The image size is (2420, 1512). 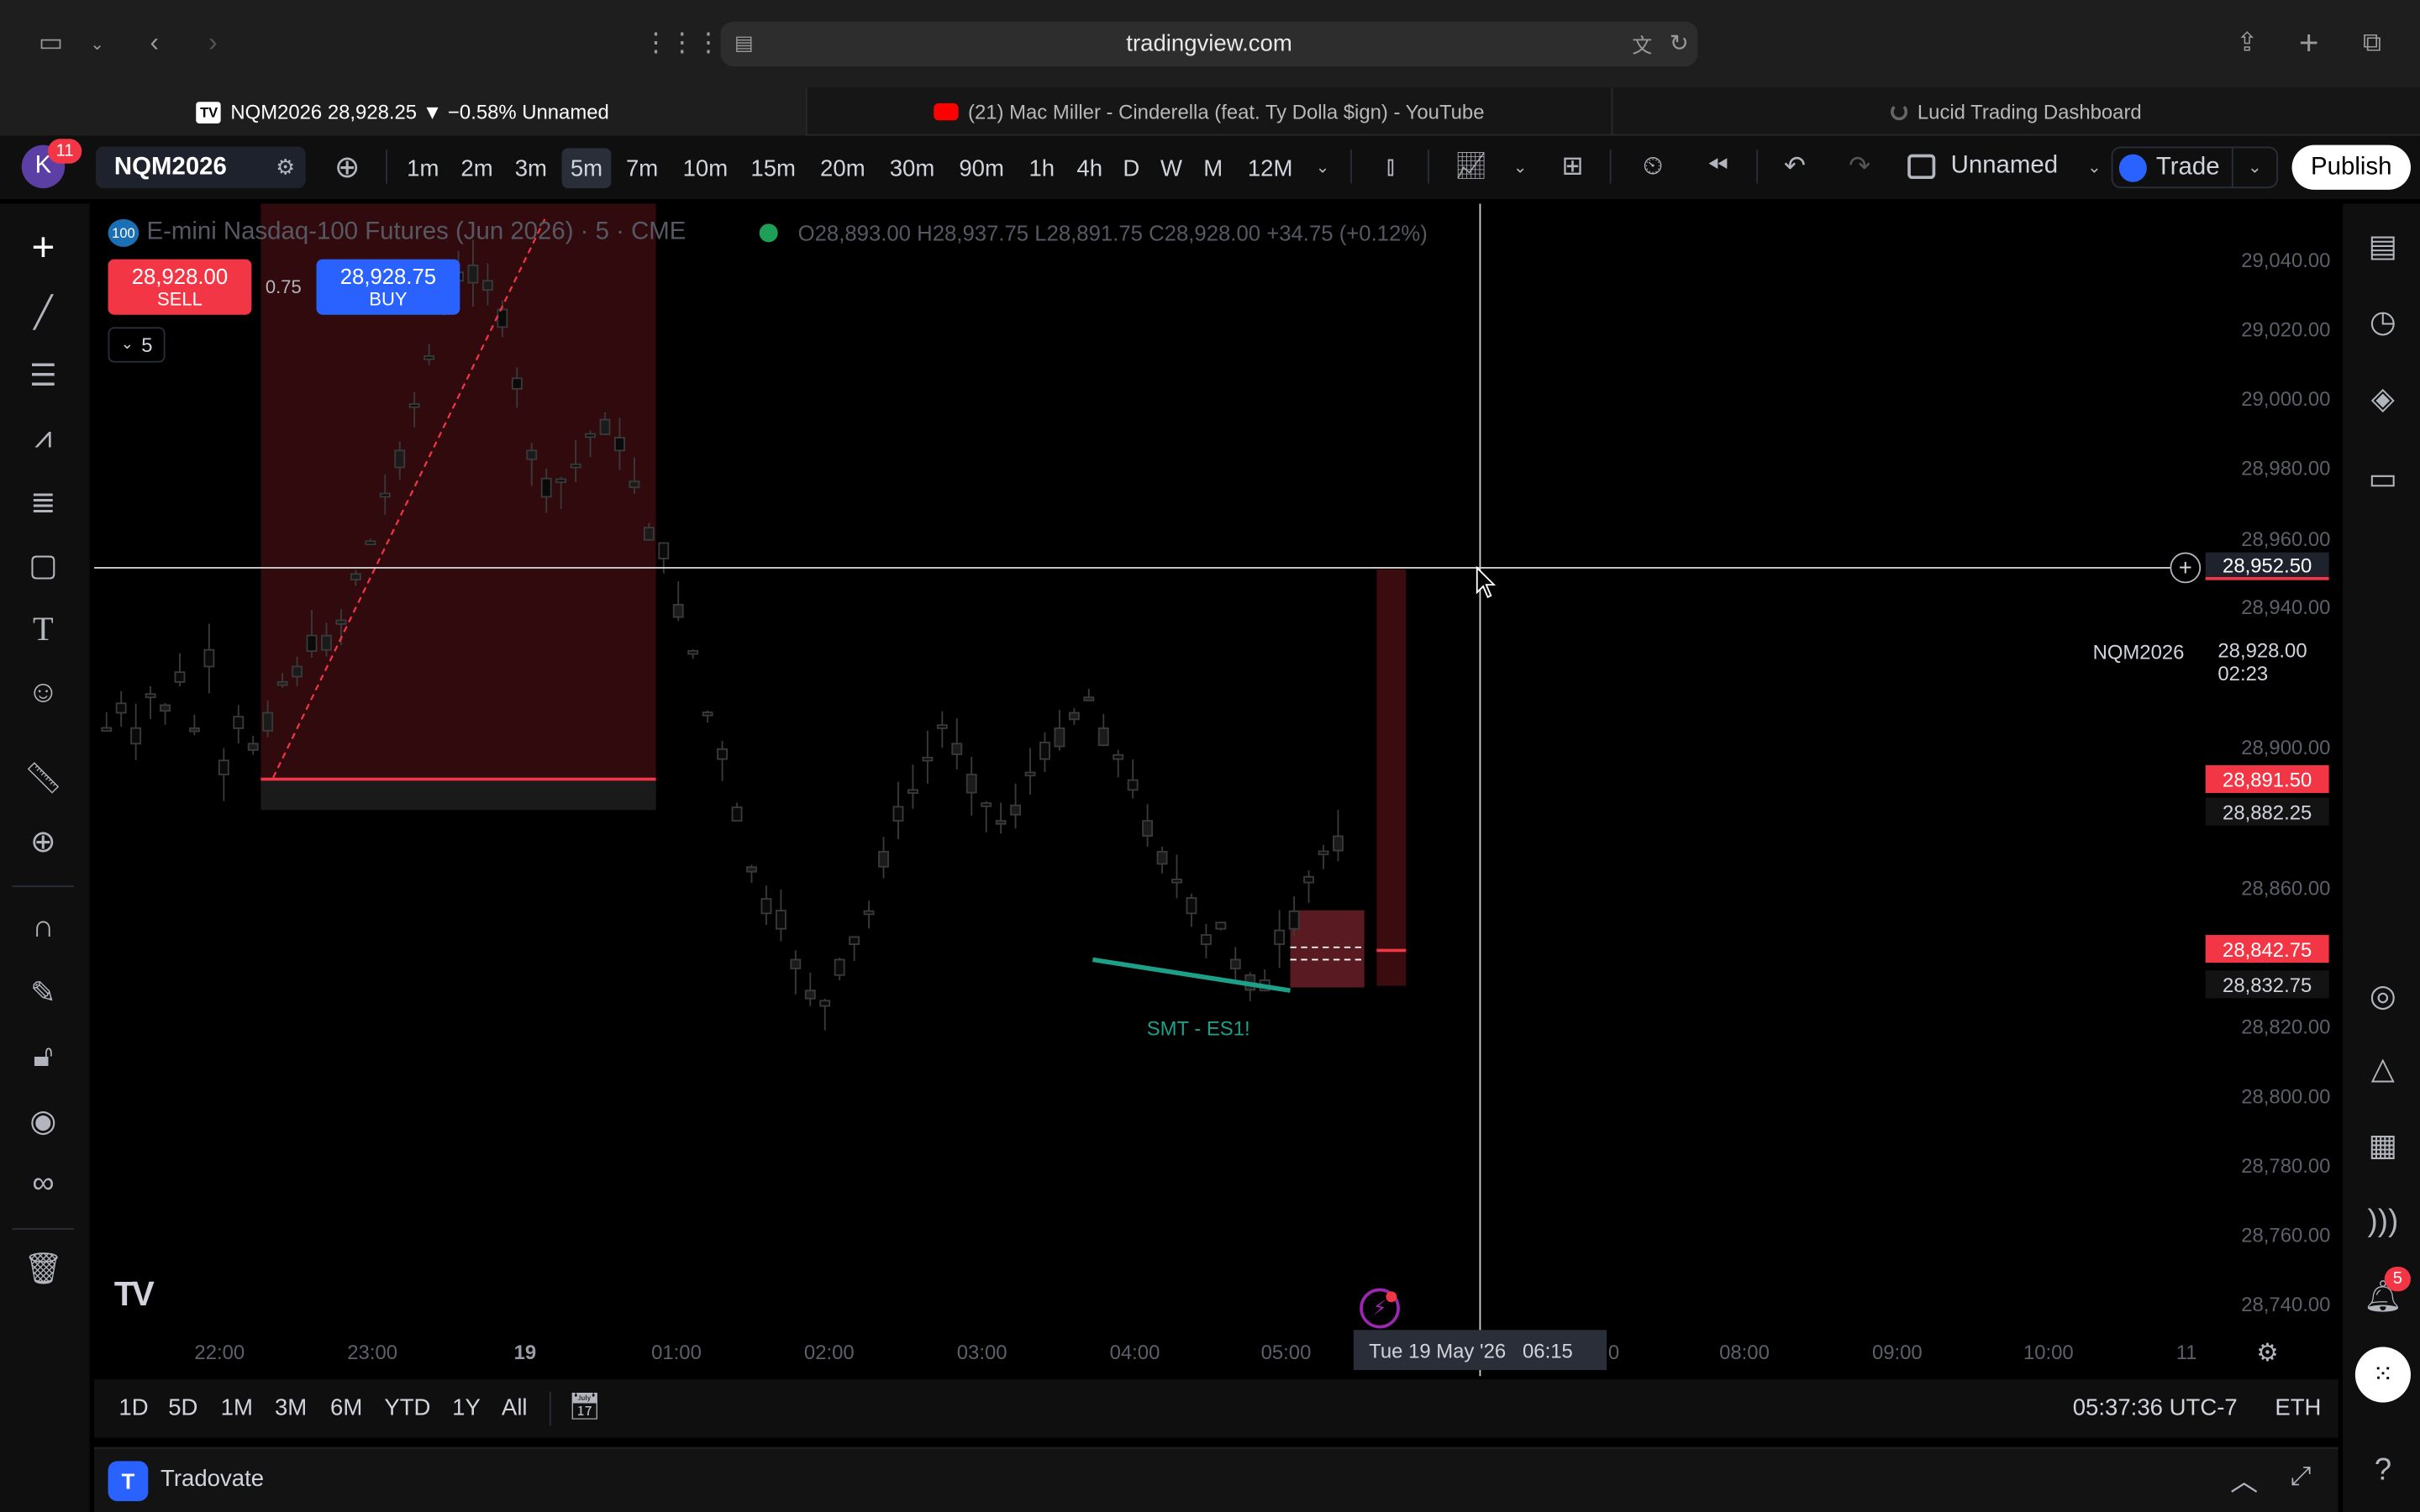 What do you see at coordinates (212, 1479) in the screenshot?
I see `broker-name: Tradovate` at bounding box center [212, 1479].